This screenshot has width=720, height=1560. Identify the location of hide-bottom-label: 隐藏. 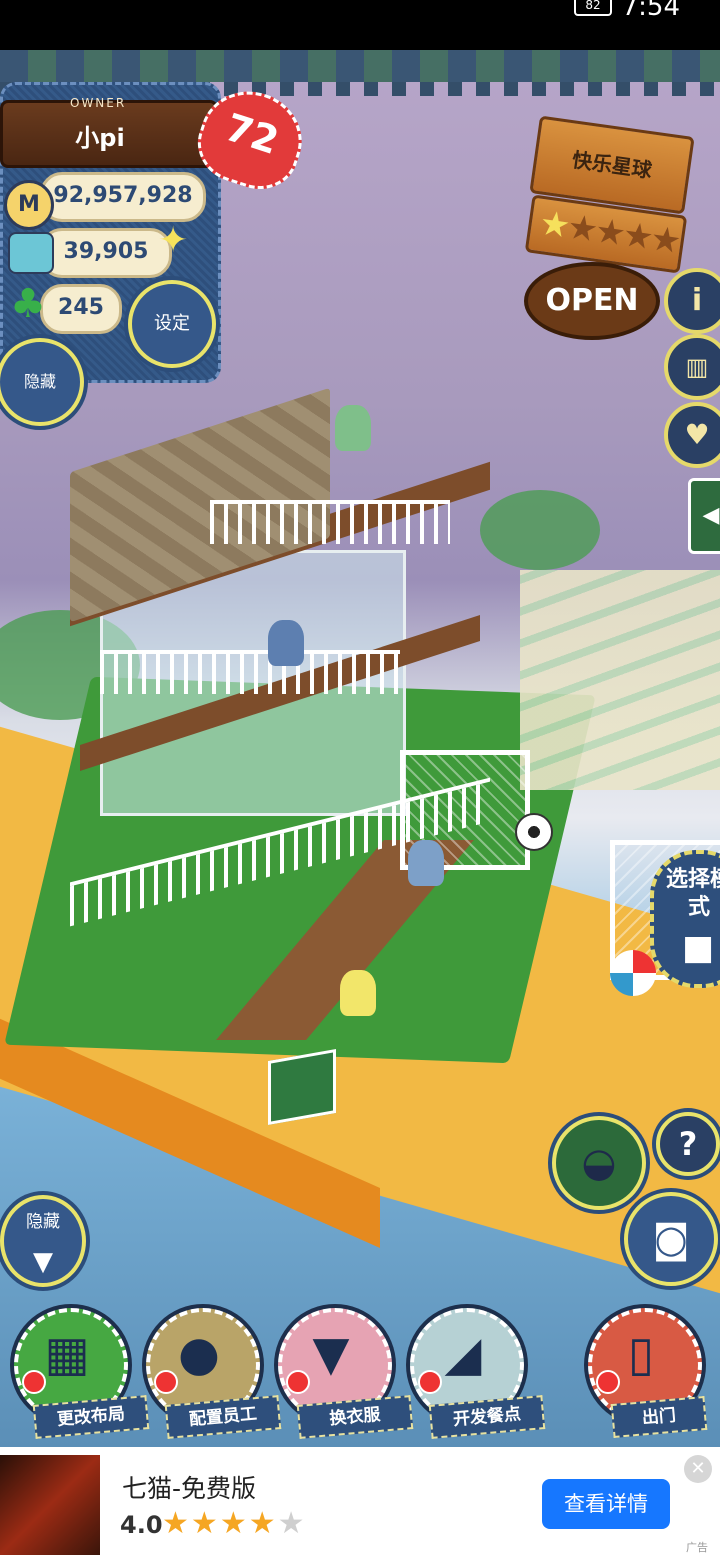
(43, 1222).